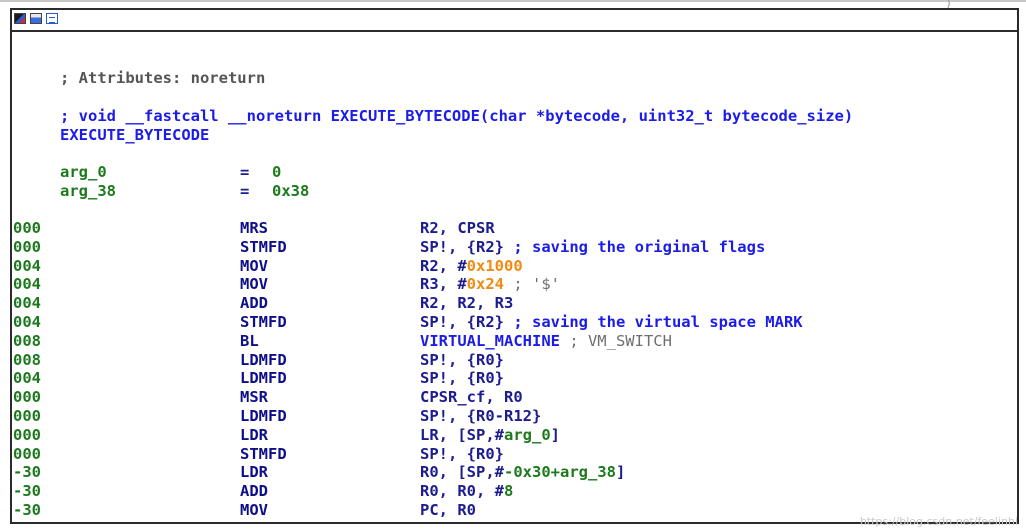 This screenshot has width=1026, height=530. I want to click on operand-token: PC, R0, so click(448, 510).